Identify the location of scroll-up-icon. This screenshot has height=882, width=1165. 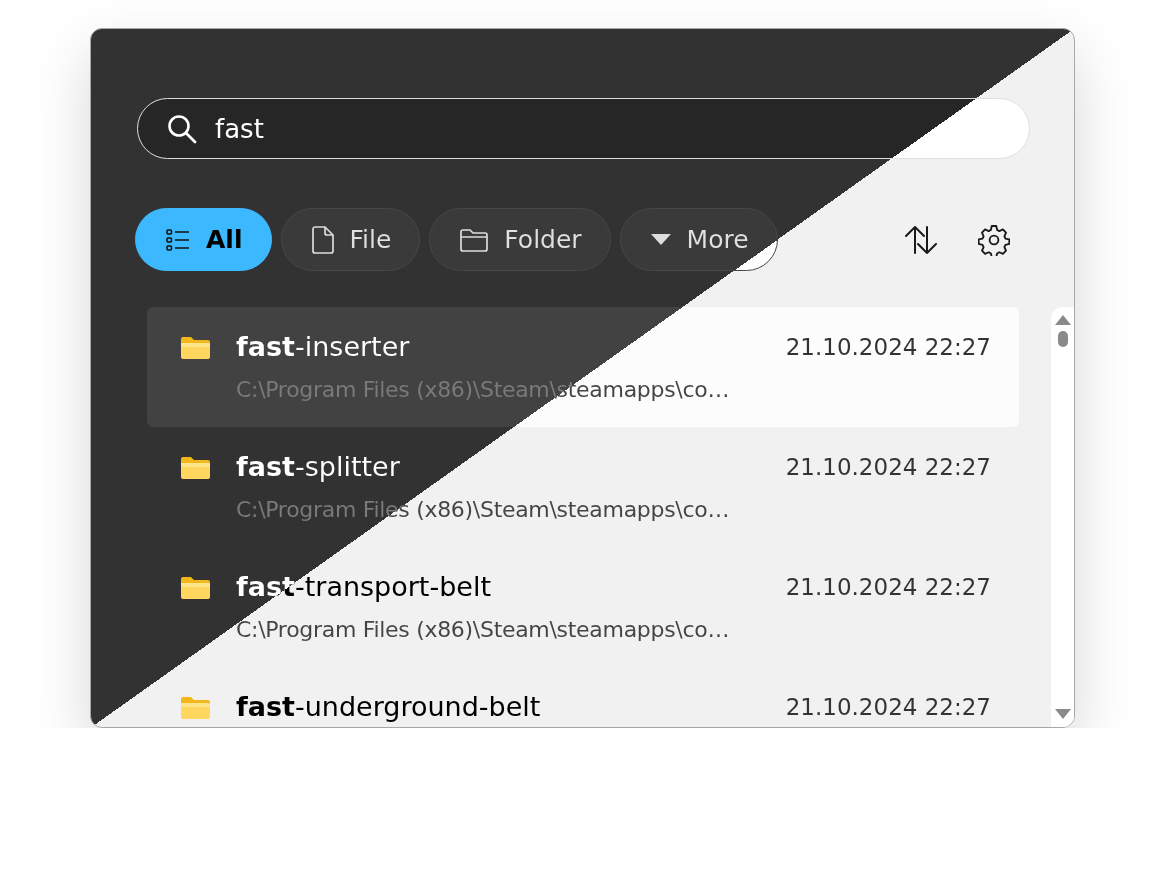
(1062, 320).